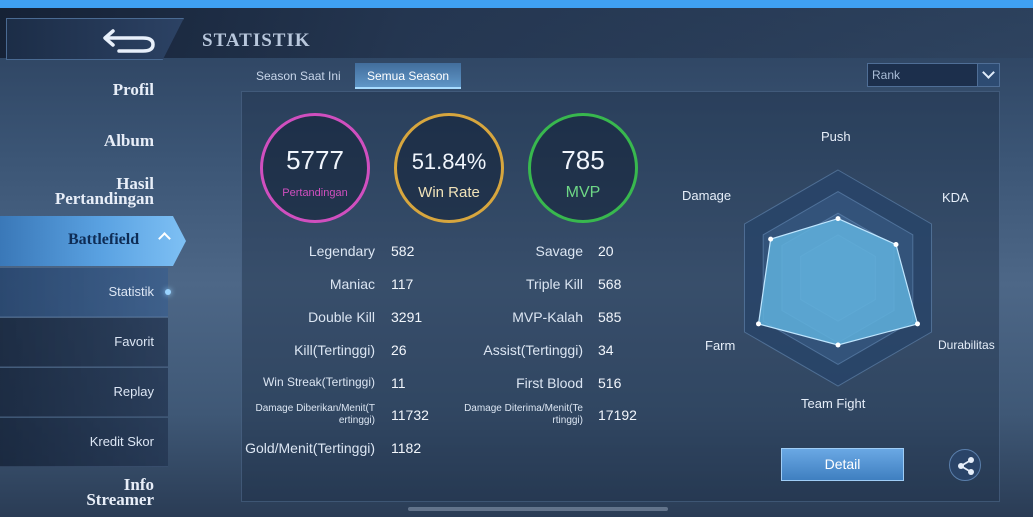  I want to click on stat-value: 585, so click(610, 317).